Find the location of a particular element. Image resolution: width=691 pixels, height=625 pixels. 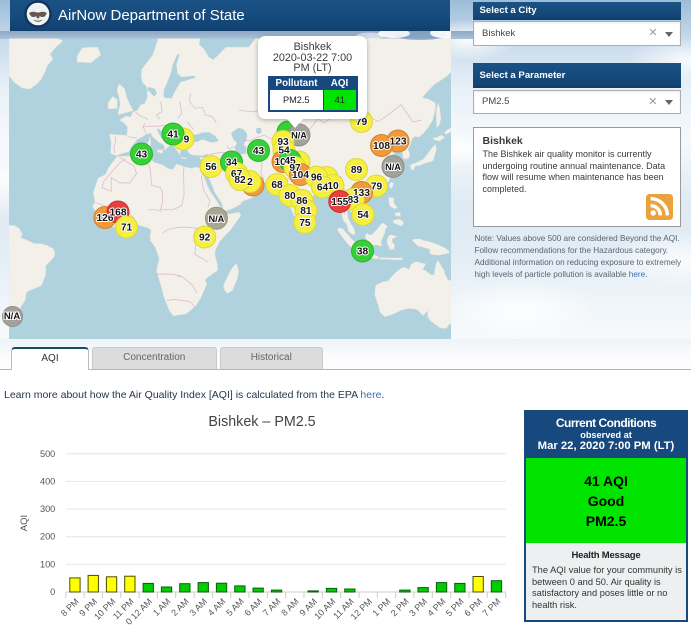

svg-text: 0 is located at coordinates (52, 592).